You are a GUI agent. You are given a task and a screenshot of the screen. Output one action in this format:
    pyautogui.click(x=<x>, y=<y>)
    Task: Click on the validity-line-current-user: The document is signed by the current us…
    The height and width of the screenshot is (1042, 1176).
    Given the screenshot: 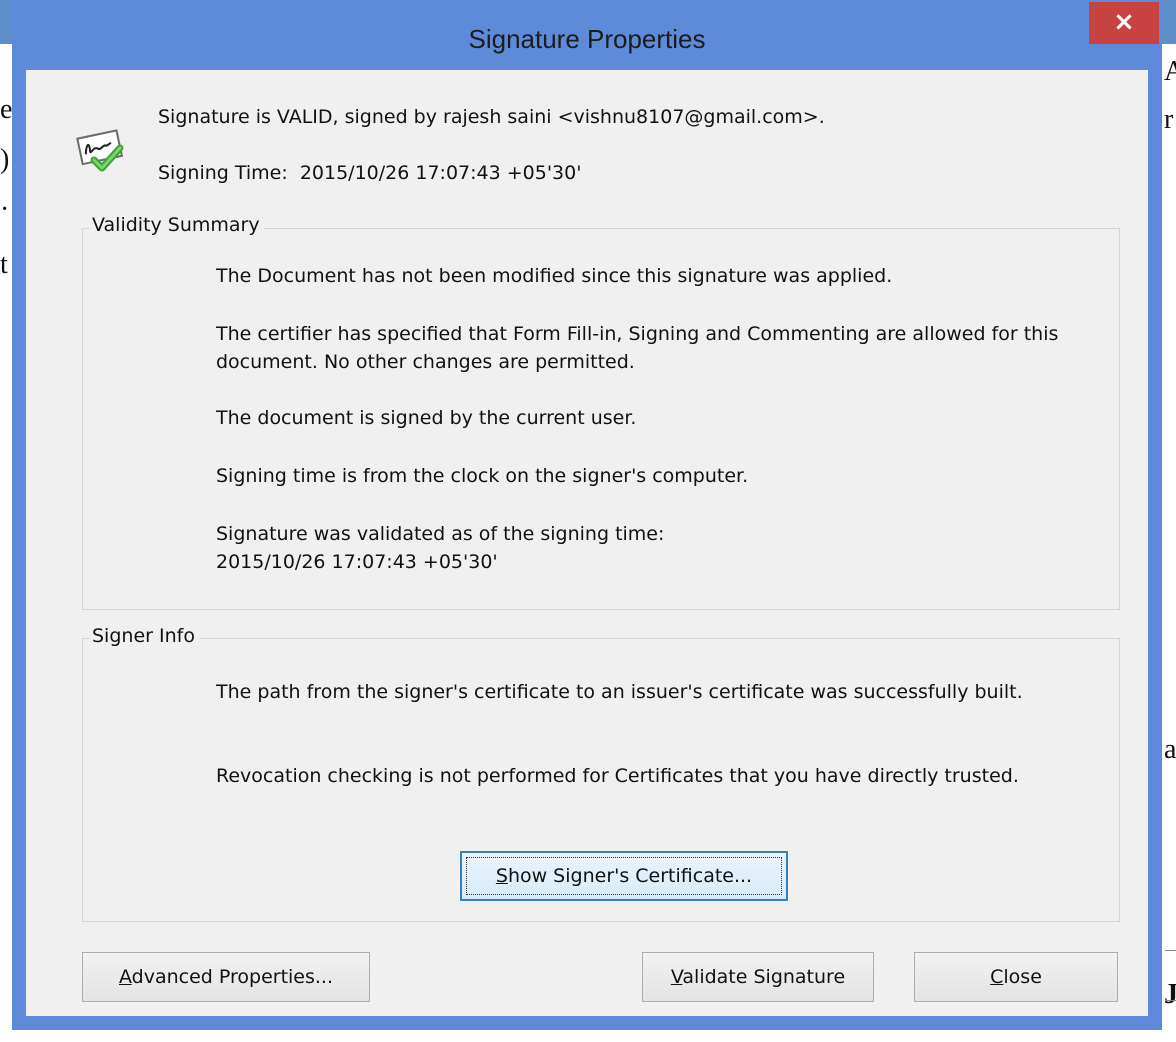 What is the action you would take?
    pyautogui.click(x=426, y=418)
    